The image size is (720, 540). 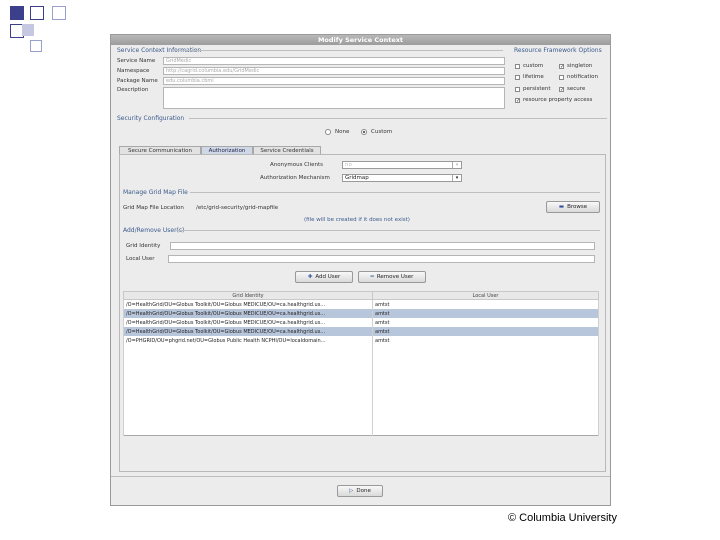 I want to click on resource-property-access-option-label: resource property access, so click(x=558, y=100).